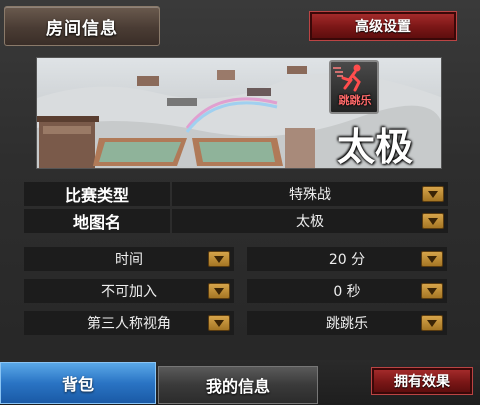 This screenshot has height=405, width=480. I want to click on map-name-value: 太极, so click(310, 222).